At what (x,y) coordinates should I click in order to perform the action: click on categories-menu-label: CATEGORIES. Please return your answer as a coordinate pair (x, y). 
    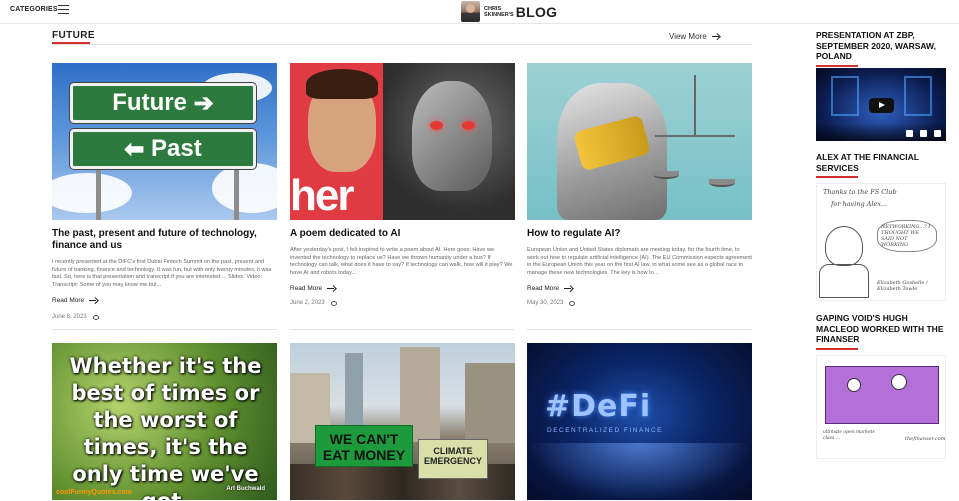
    Looking at the image, I should click on (34, 9).